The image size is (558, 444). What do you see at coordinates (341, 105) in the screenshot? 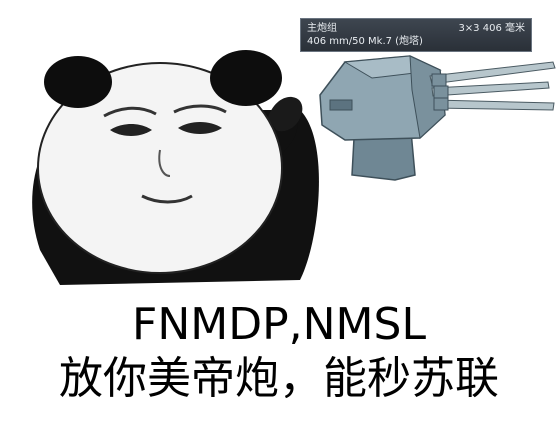
I see `turret-rangefinder` at bounding box center [341, 105].